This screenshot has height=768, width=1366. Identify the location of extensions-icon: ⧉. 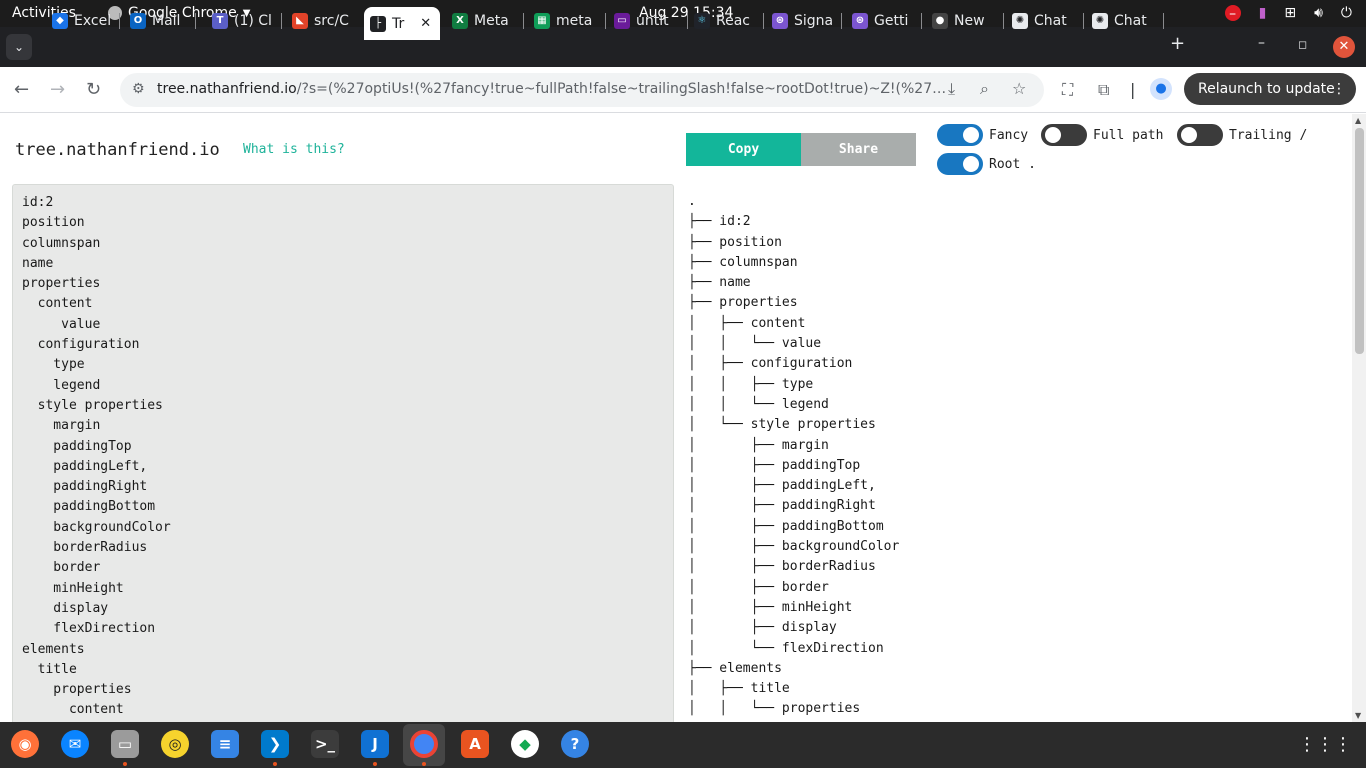
(1103, 90).